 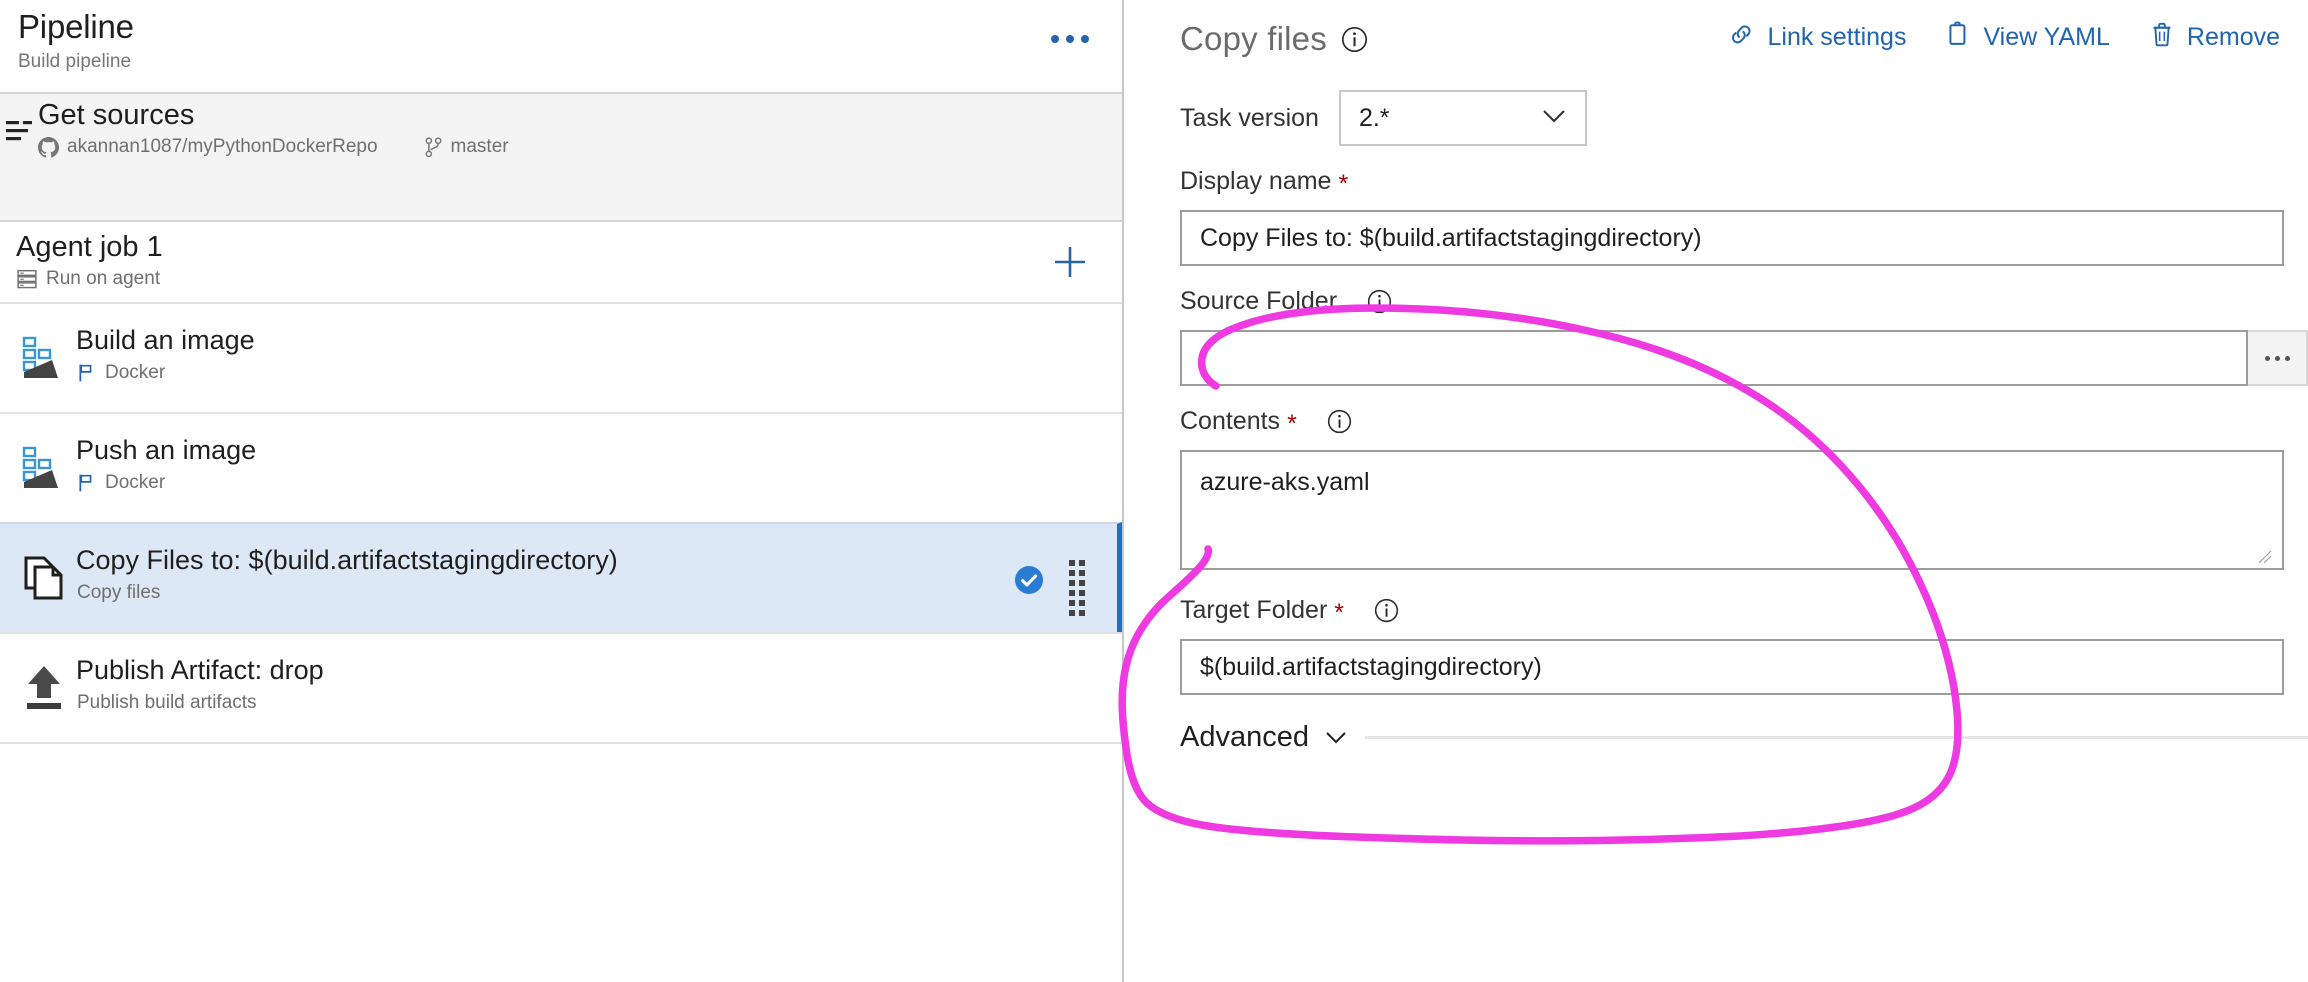 I want to click on contents-label: Contents *, so click(x=1744, y=421).